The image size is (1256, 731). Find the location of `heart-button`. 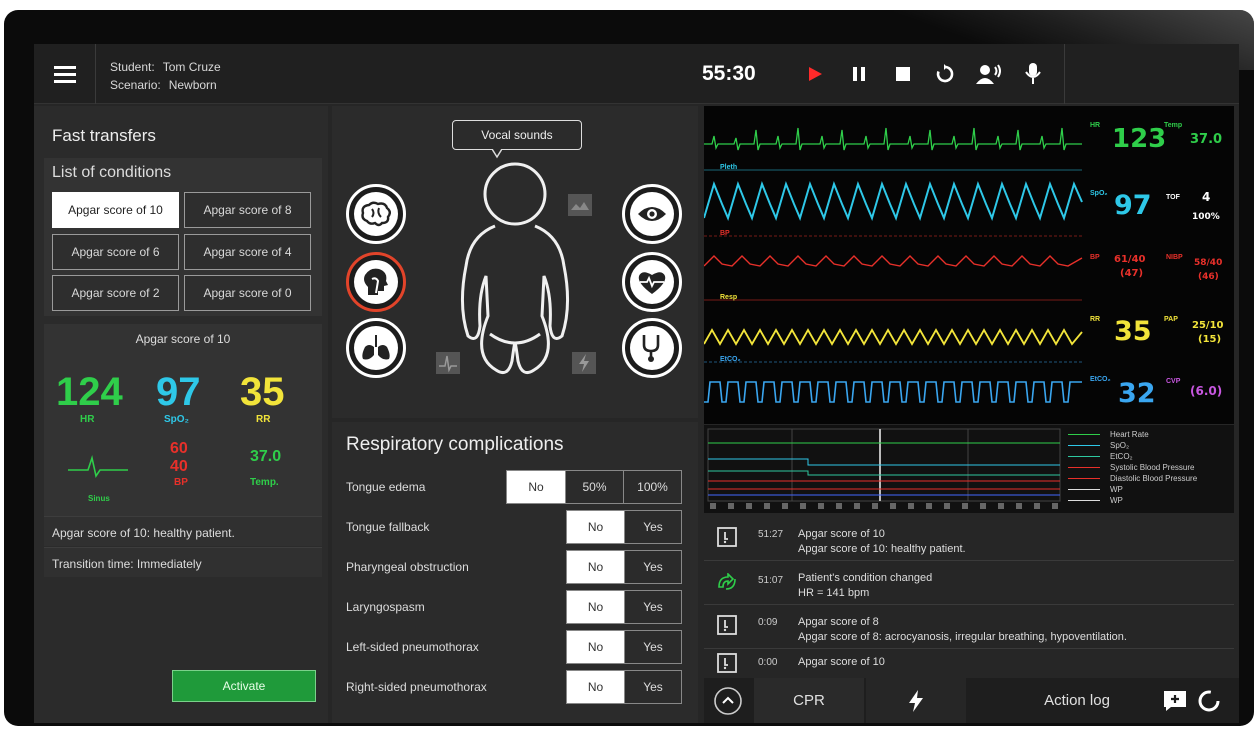

heart-button is located at coordinates (652, 282).